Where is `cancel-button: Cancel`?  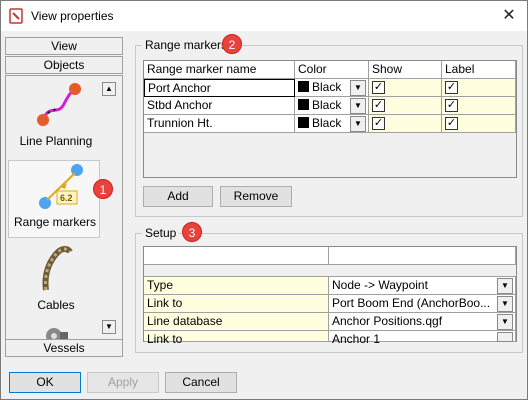
cancel-button: Cancel is located at coordinates (201, 382).